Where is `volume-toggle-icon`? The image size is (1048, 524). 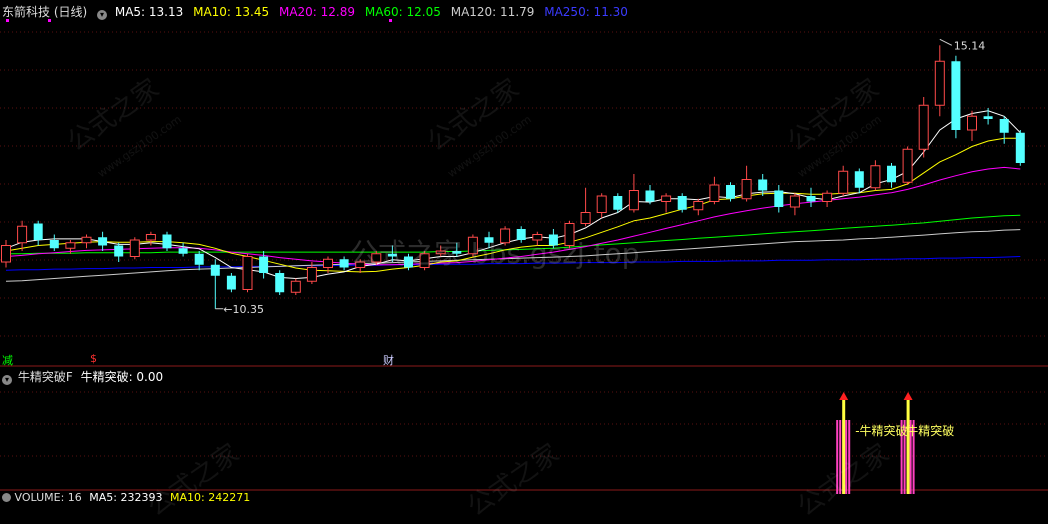
volume-toggle-icon is located at coordinates (6, 497).